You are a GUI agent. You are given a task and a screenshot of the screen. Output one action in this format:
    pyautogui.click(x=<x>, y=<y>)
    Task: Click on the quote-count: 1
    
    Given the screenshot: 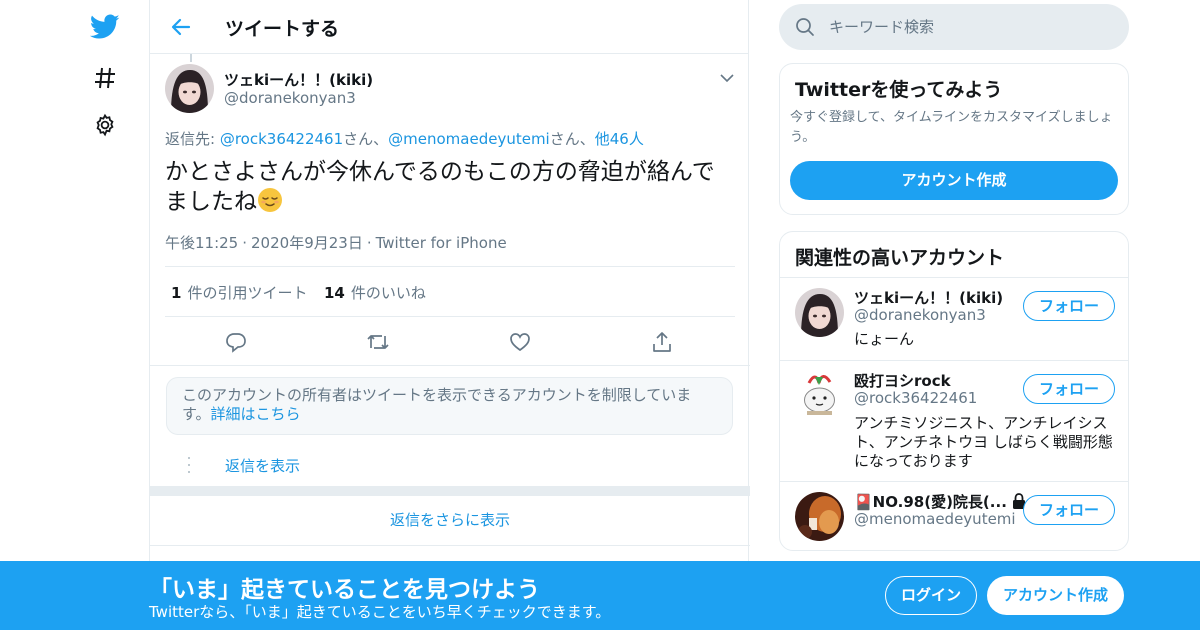 What is the action you would take?
    pyautogui.click(x=176, y=293)
    